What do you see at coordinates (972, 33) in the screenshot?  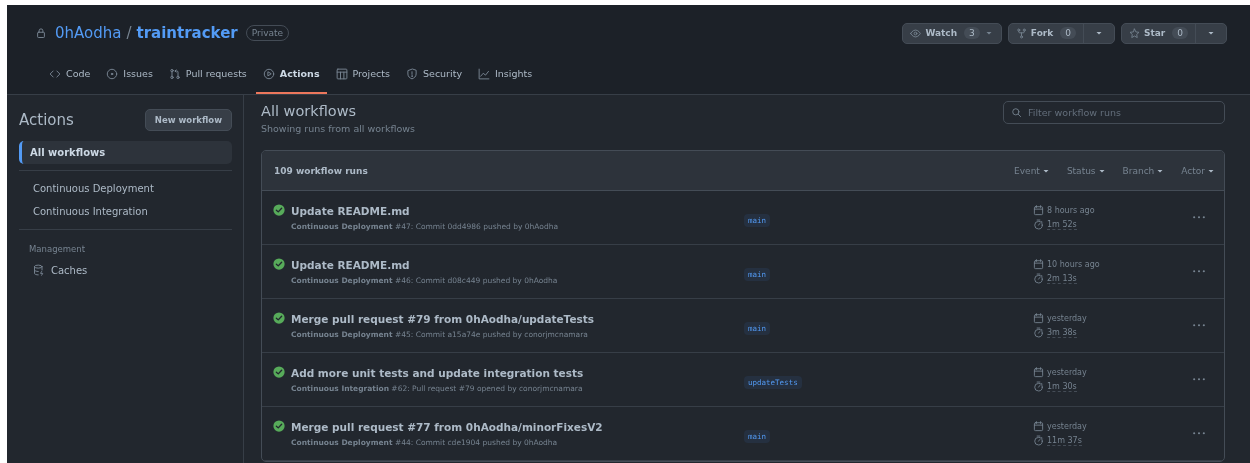 I see `count-label: 3` at bounding box center [972, 33].